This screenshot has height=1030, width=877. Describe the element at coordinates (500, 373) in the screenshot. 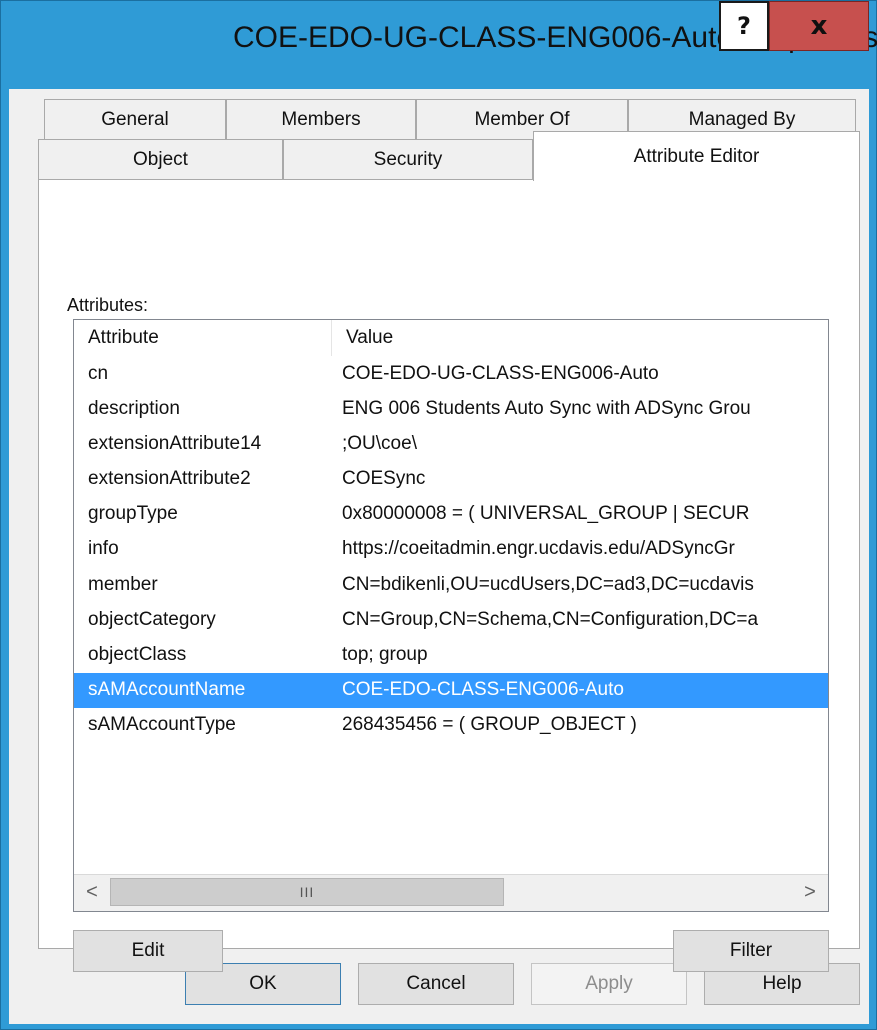

I see `attribute-value-cell: COE-EDO-UG-CLASS-ENG006-Auto` at that location.